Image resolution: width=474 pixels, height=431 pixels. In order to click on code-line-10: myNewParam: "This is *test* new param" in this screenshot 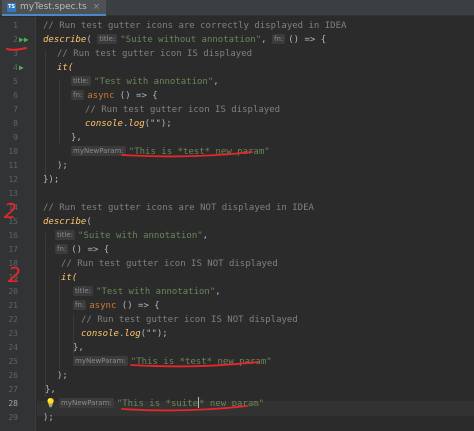, I will do `click(170, 152)`.